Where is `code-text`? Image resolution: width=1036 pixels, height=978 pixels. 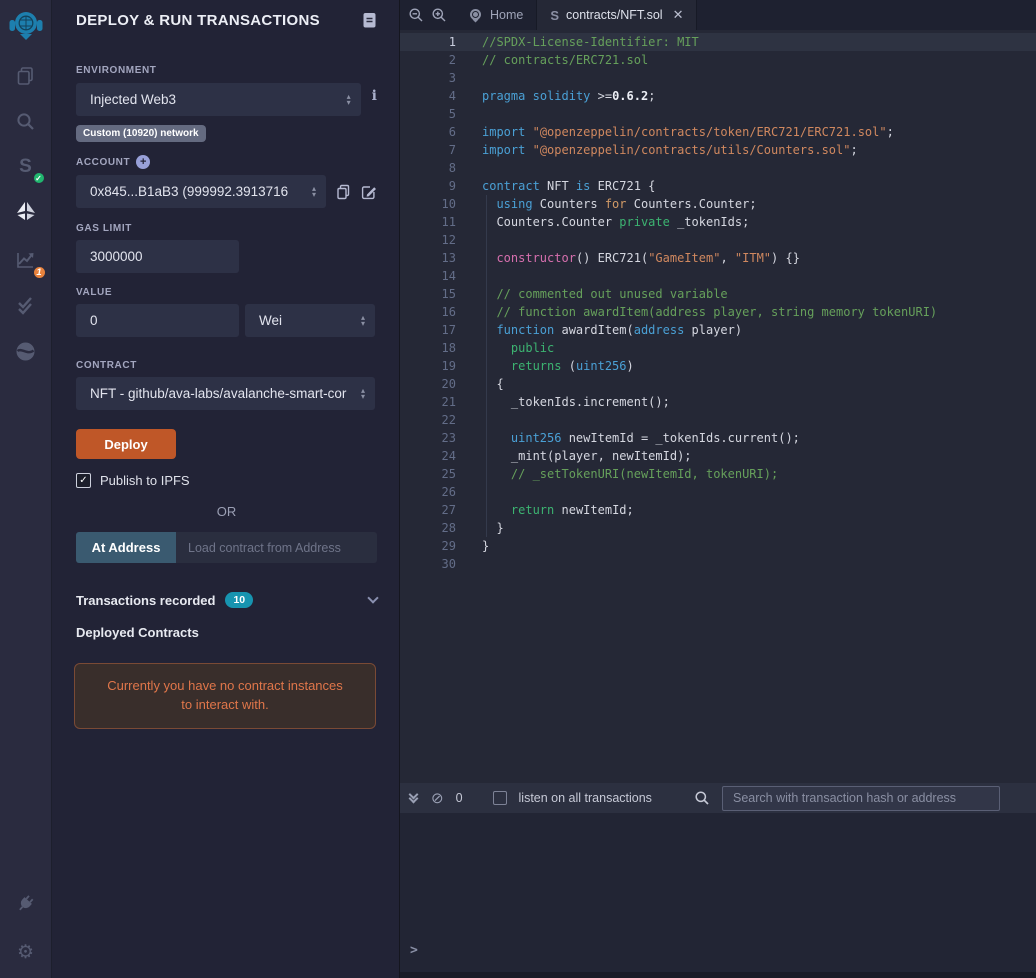
code-text is located at coordinates (471, 492).